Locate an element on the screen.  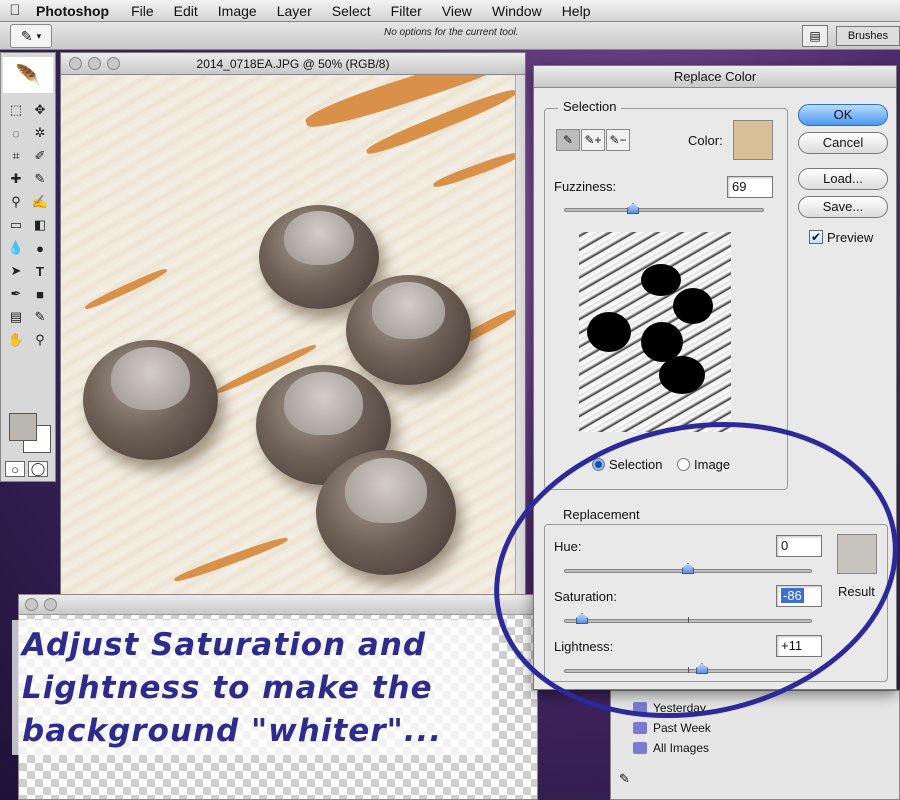
pen-tool-icon: ✒ is located at coordinates (16, 294).